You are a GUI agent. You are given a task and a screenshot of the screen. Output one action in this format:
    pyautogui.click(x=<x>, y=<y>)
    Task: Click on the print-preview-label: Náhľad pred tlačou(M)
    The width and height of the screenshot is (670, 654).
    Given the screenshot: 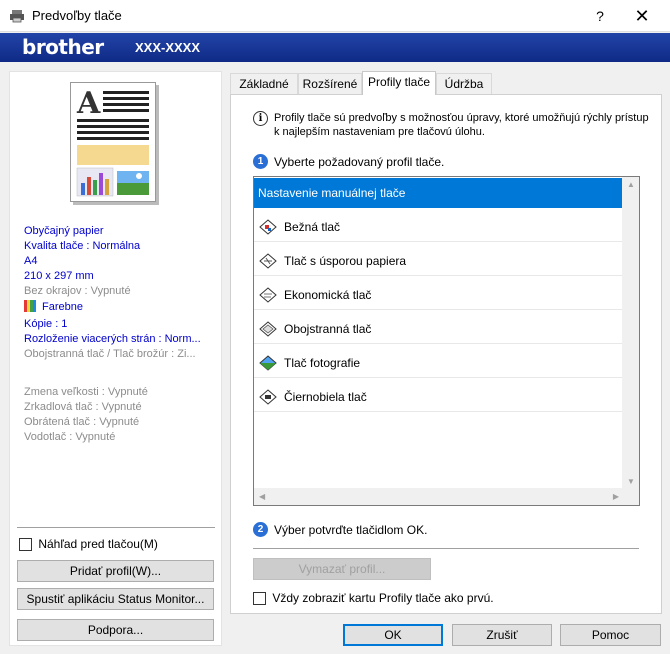 What is the action you would take?
    pyautogui.click(x=98, y=544)
    